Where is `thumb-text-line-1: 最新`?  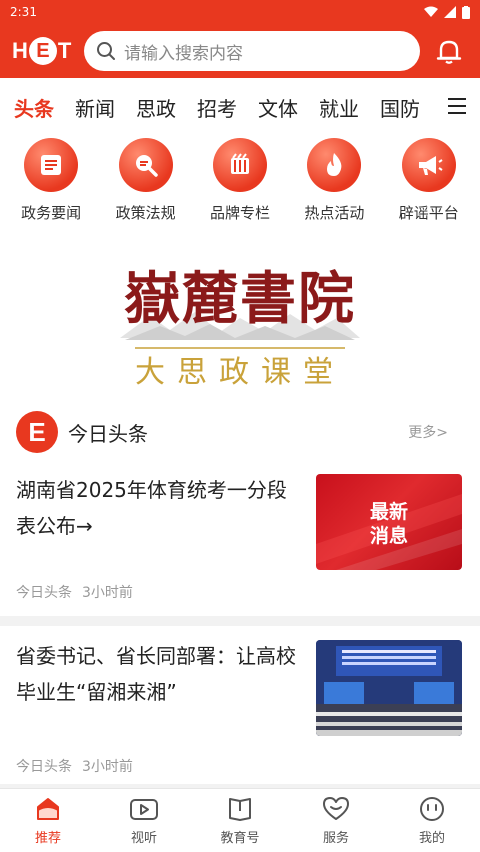
thumb-text-line-1: 最新 is located at coordinates (389, 511).